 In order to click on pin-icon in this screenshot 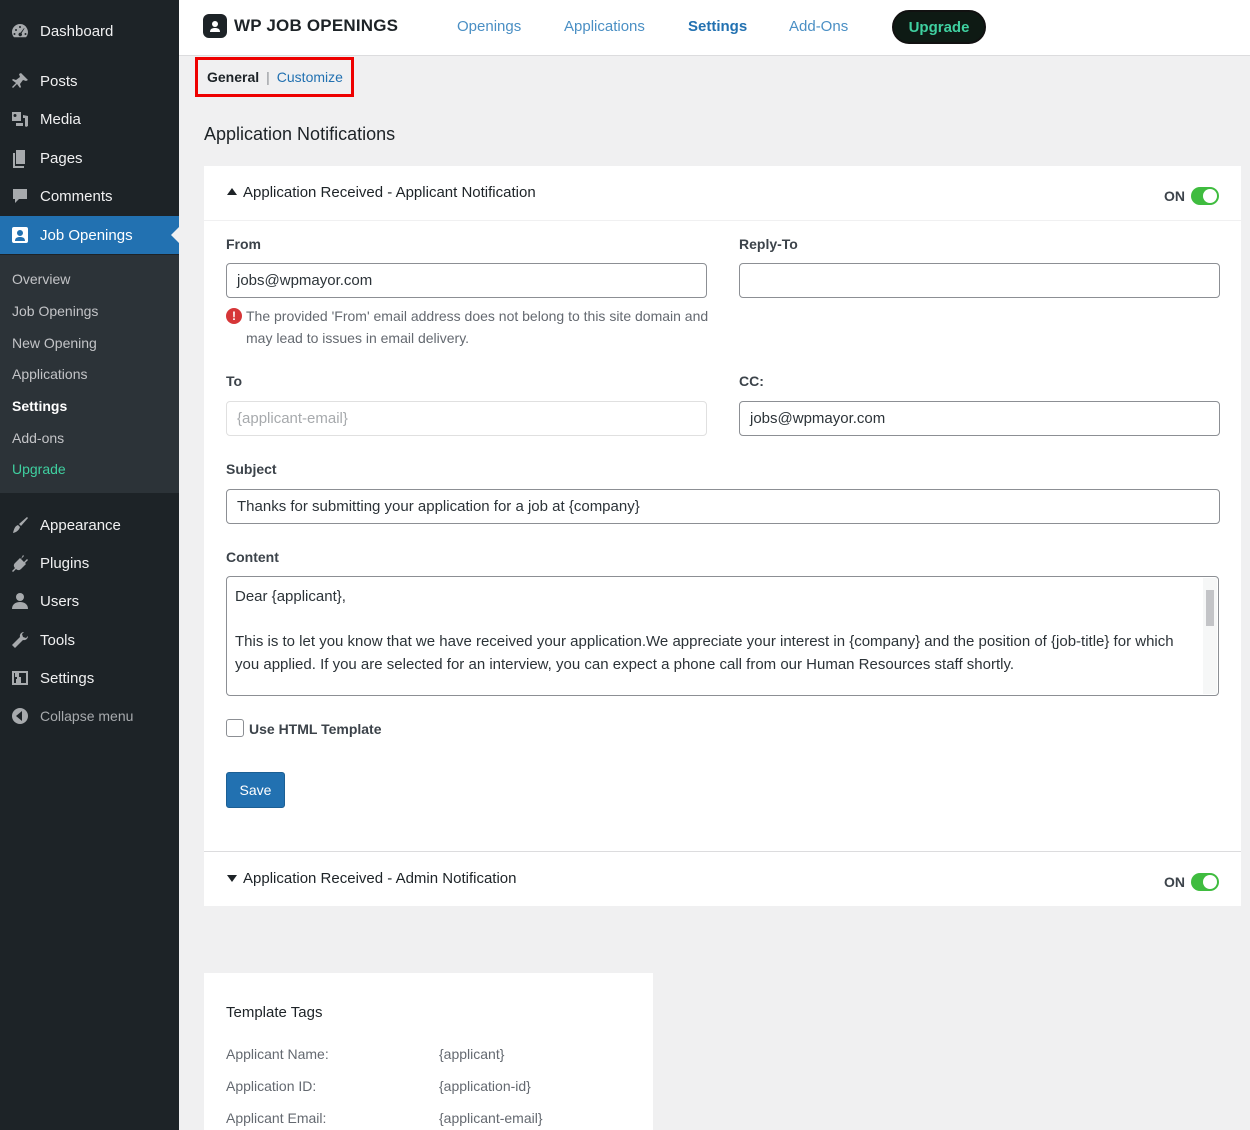, I will do `click(20, 81)`.